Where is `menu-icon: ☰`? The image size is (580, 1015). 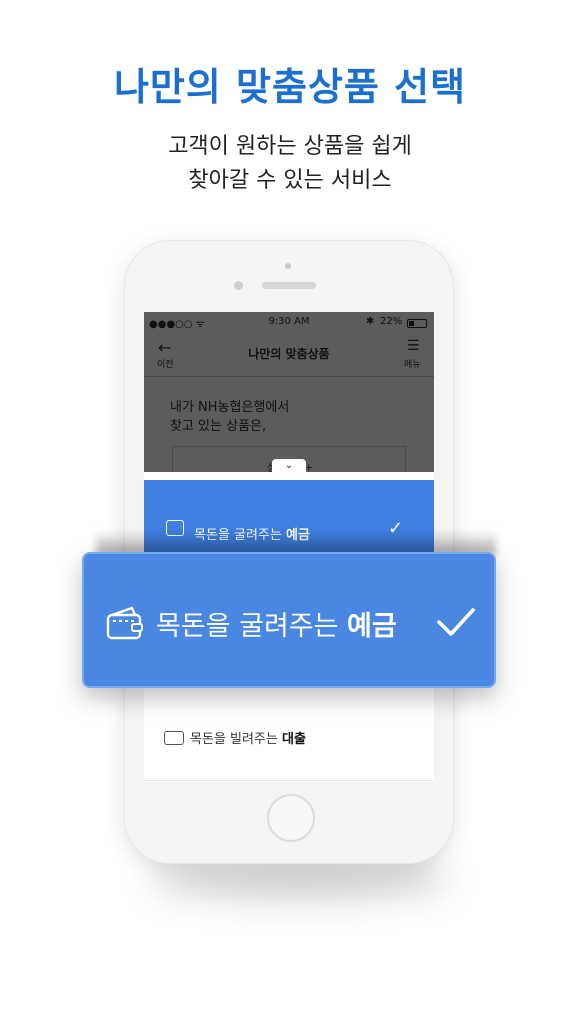
menu-icon: ☰ is located at coordinates (413, 346).